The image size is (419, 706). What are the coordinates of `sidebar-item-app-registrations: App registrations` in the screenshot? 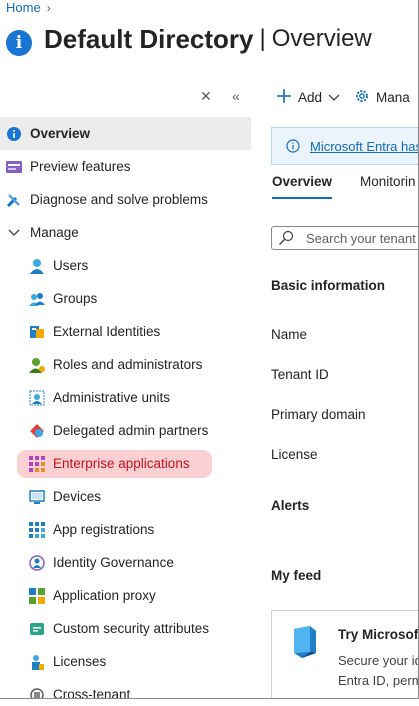 It's located at (125, 529).